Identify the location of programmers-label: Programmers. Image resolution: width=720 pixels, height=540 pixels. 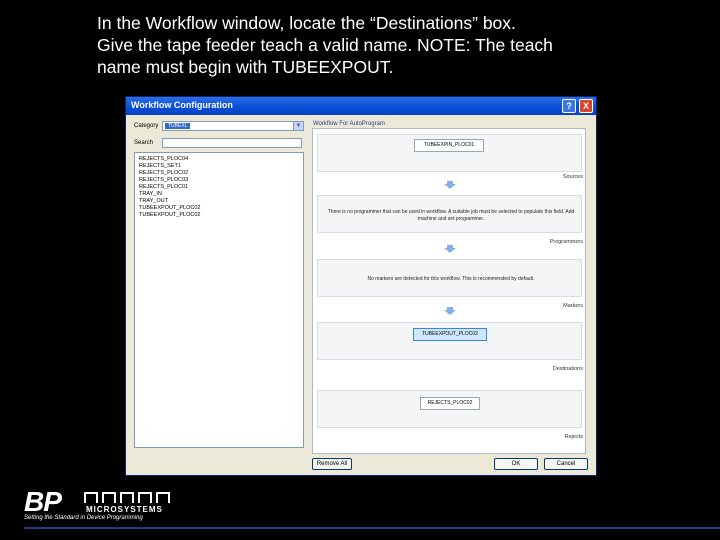
(566, 242).